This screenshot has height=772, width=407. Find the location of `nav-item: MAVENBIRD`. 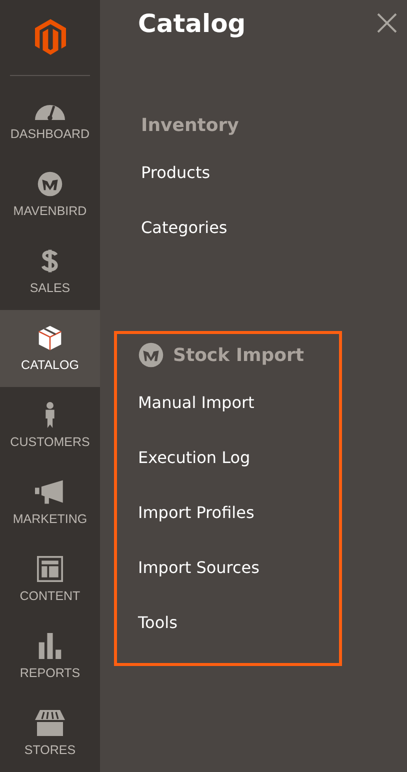

nav-item: MAVENBIRD is located at coordinates (50, 194).